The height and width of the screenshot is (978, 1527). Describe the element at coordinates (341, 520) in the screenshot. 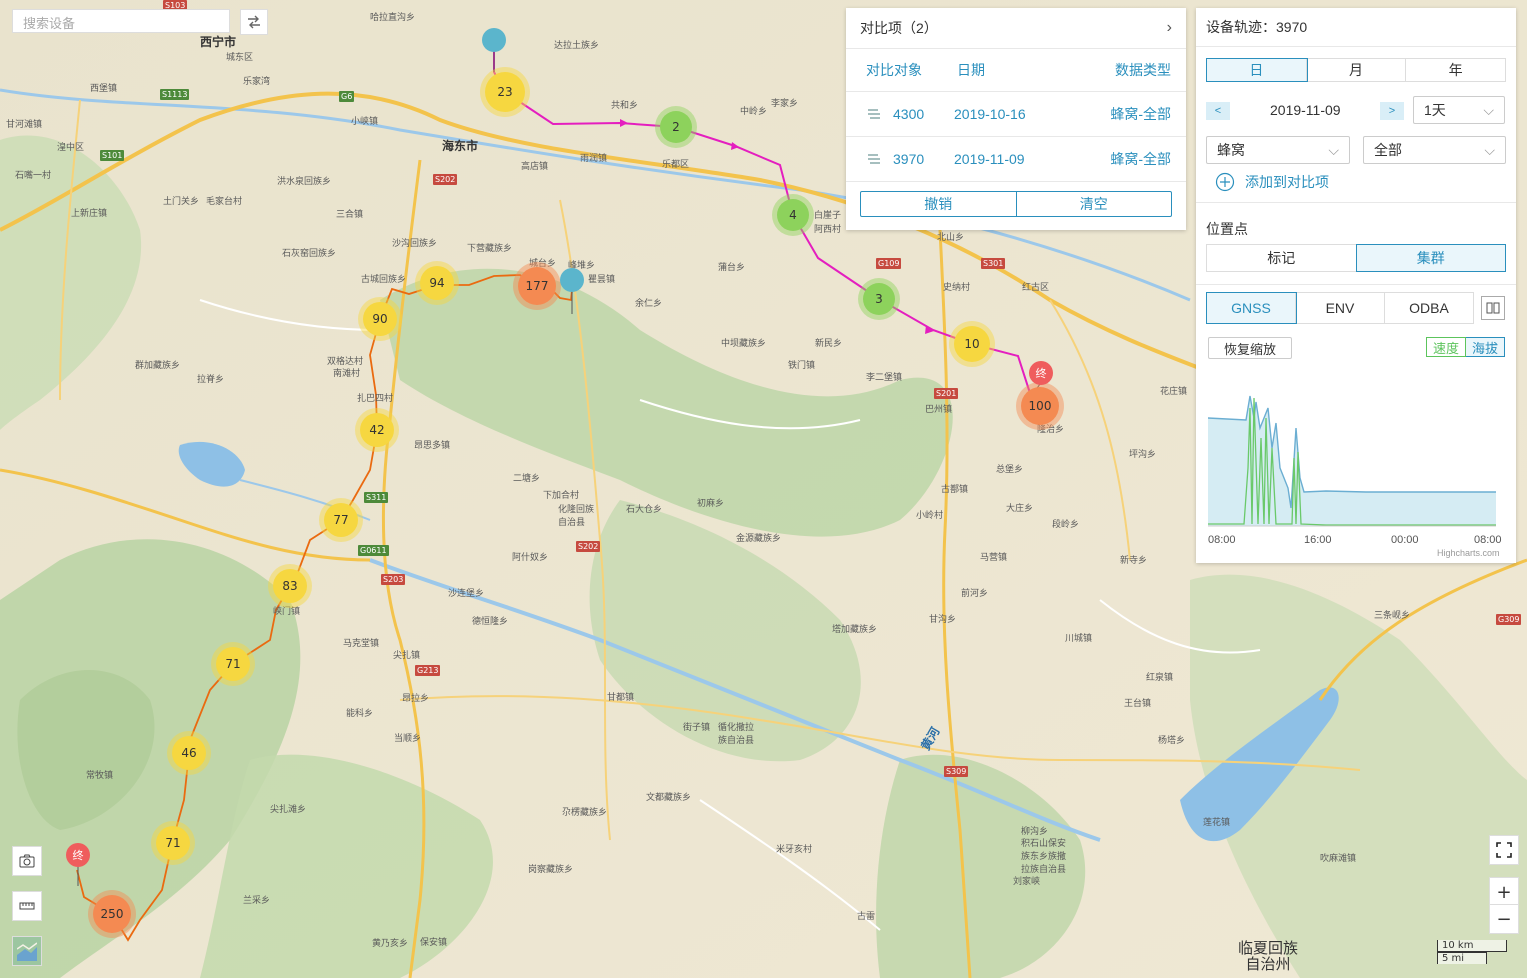

I see `cluster-marker: 77` at that location.